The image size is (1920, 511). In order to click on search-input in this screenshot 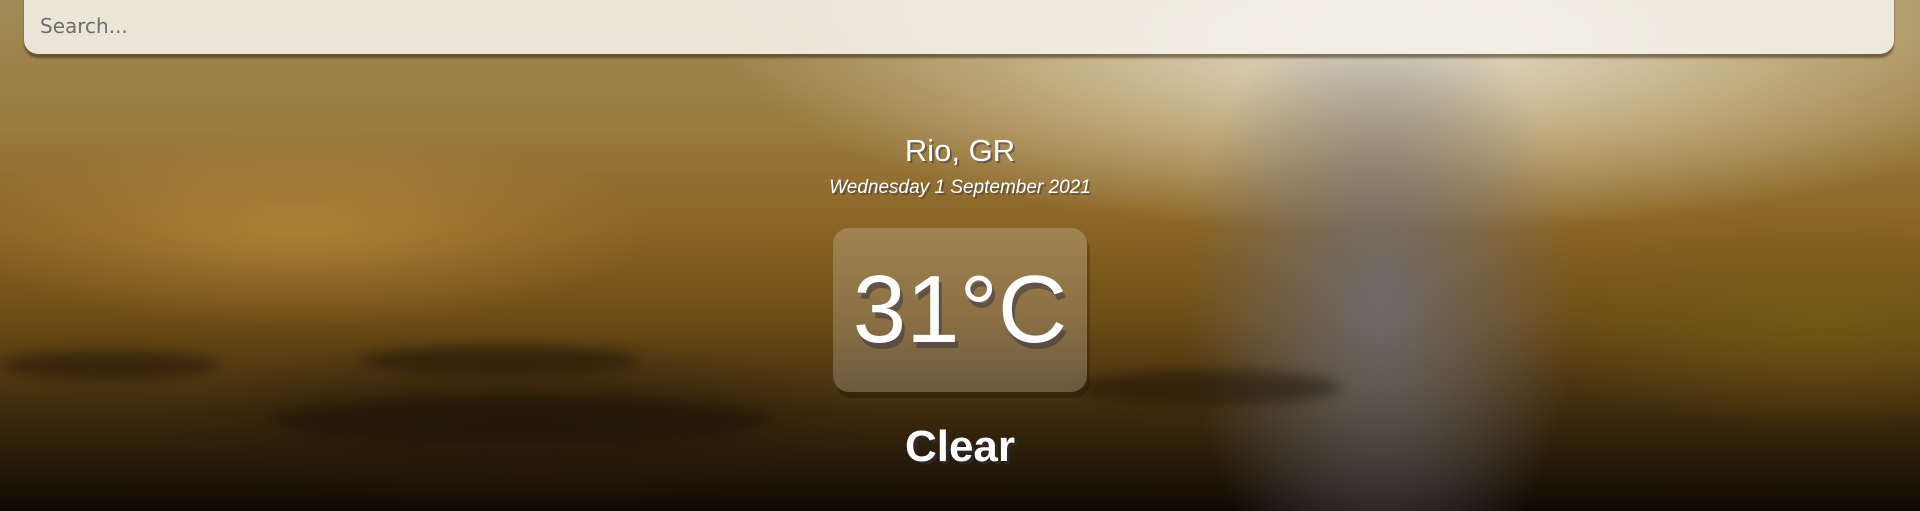, I will do `click(960, 26)`.